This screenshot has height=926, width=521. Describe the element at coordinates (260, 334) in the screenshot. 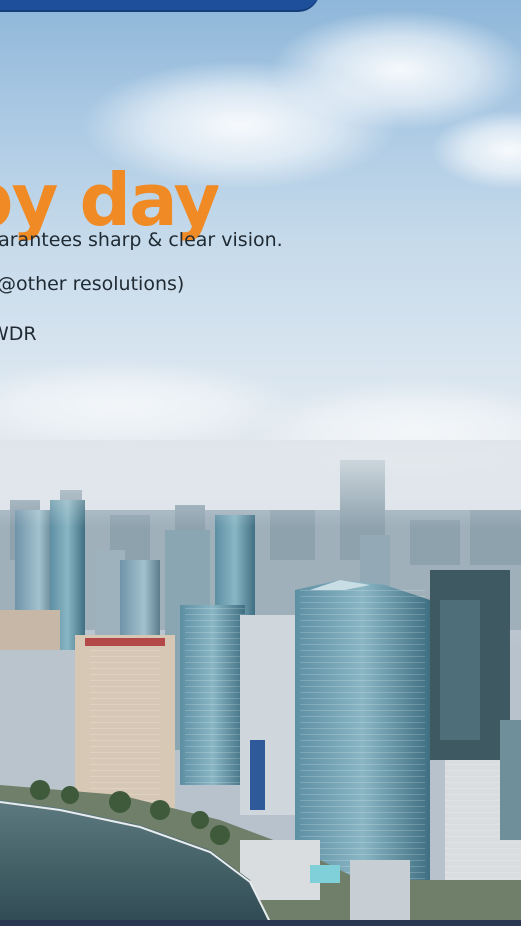

I see `feature-line-3: WDR` at that location.